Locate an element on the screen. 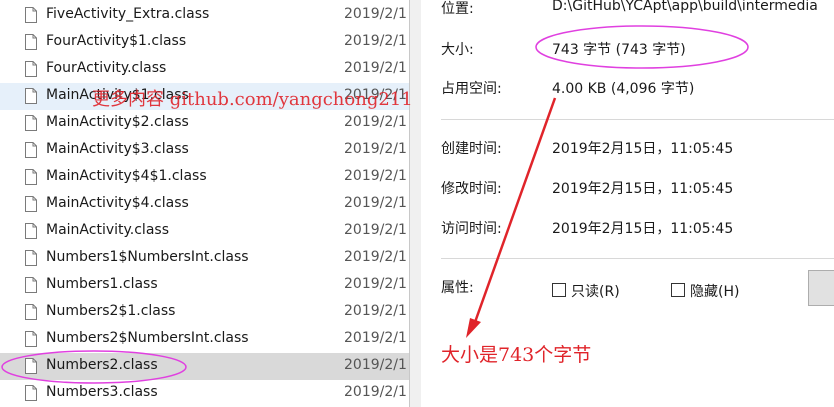 The height and width of the screenshot is (407, 834). file-row: Numbers2$NumbersInt.class 2019/2/1 is located at coordinates (205, 339).